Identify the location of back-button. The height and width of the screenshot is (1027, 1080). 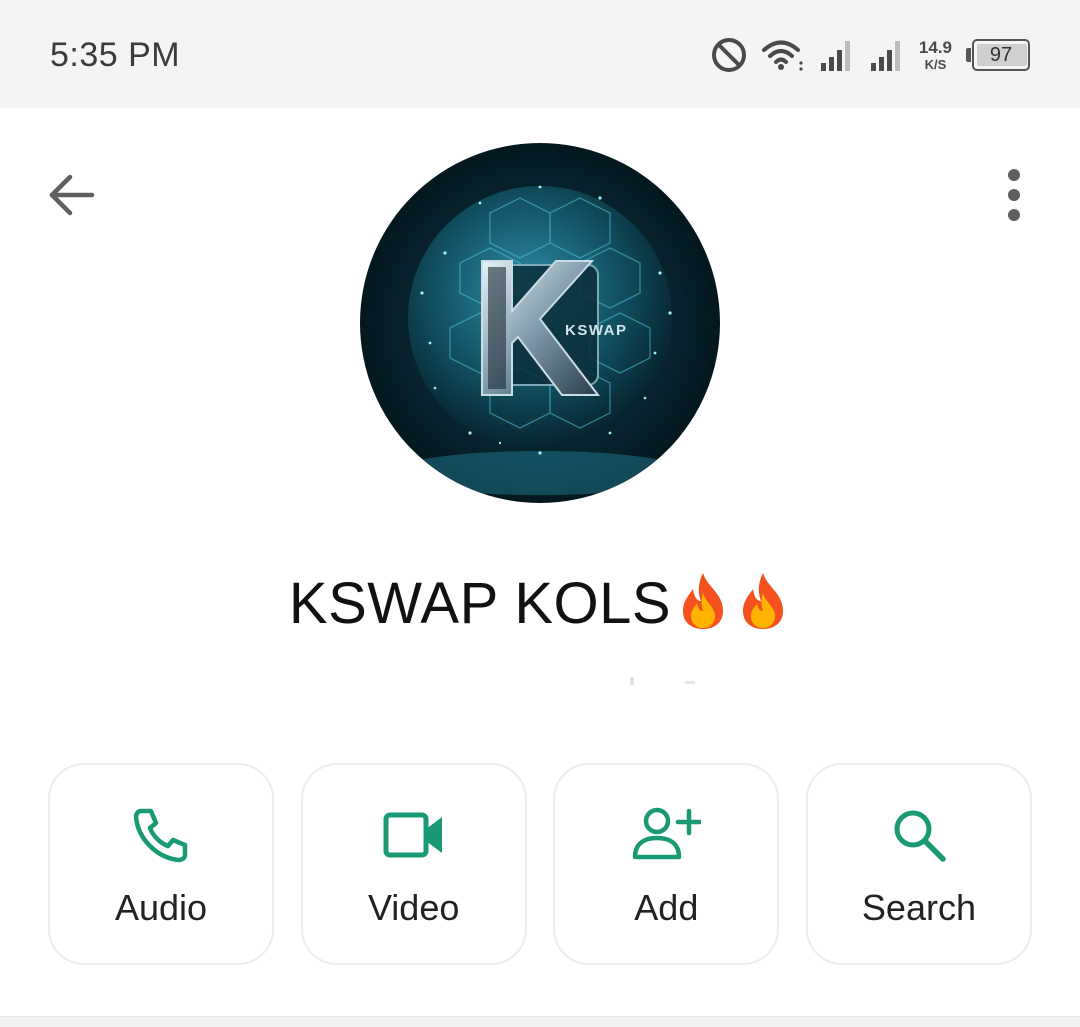
(72, 195).